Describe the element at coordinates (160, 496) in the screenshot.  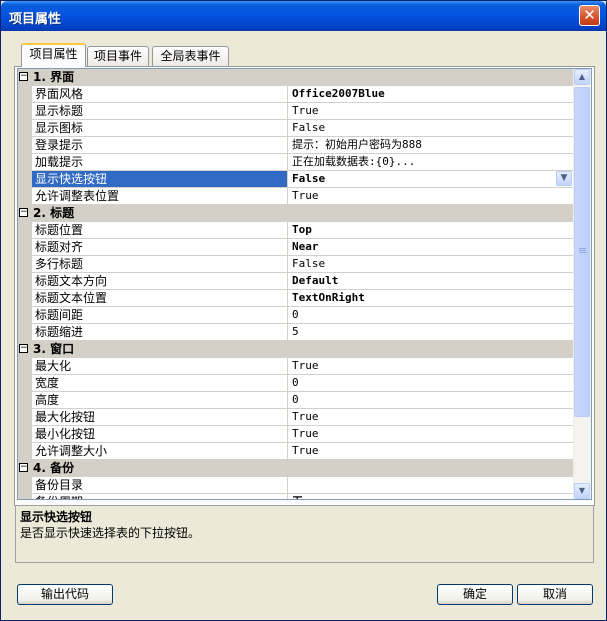
I see `property-name: 备份周期` at that location.